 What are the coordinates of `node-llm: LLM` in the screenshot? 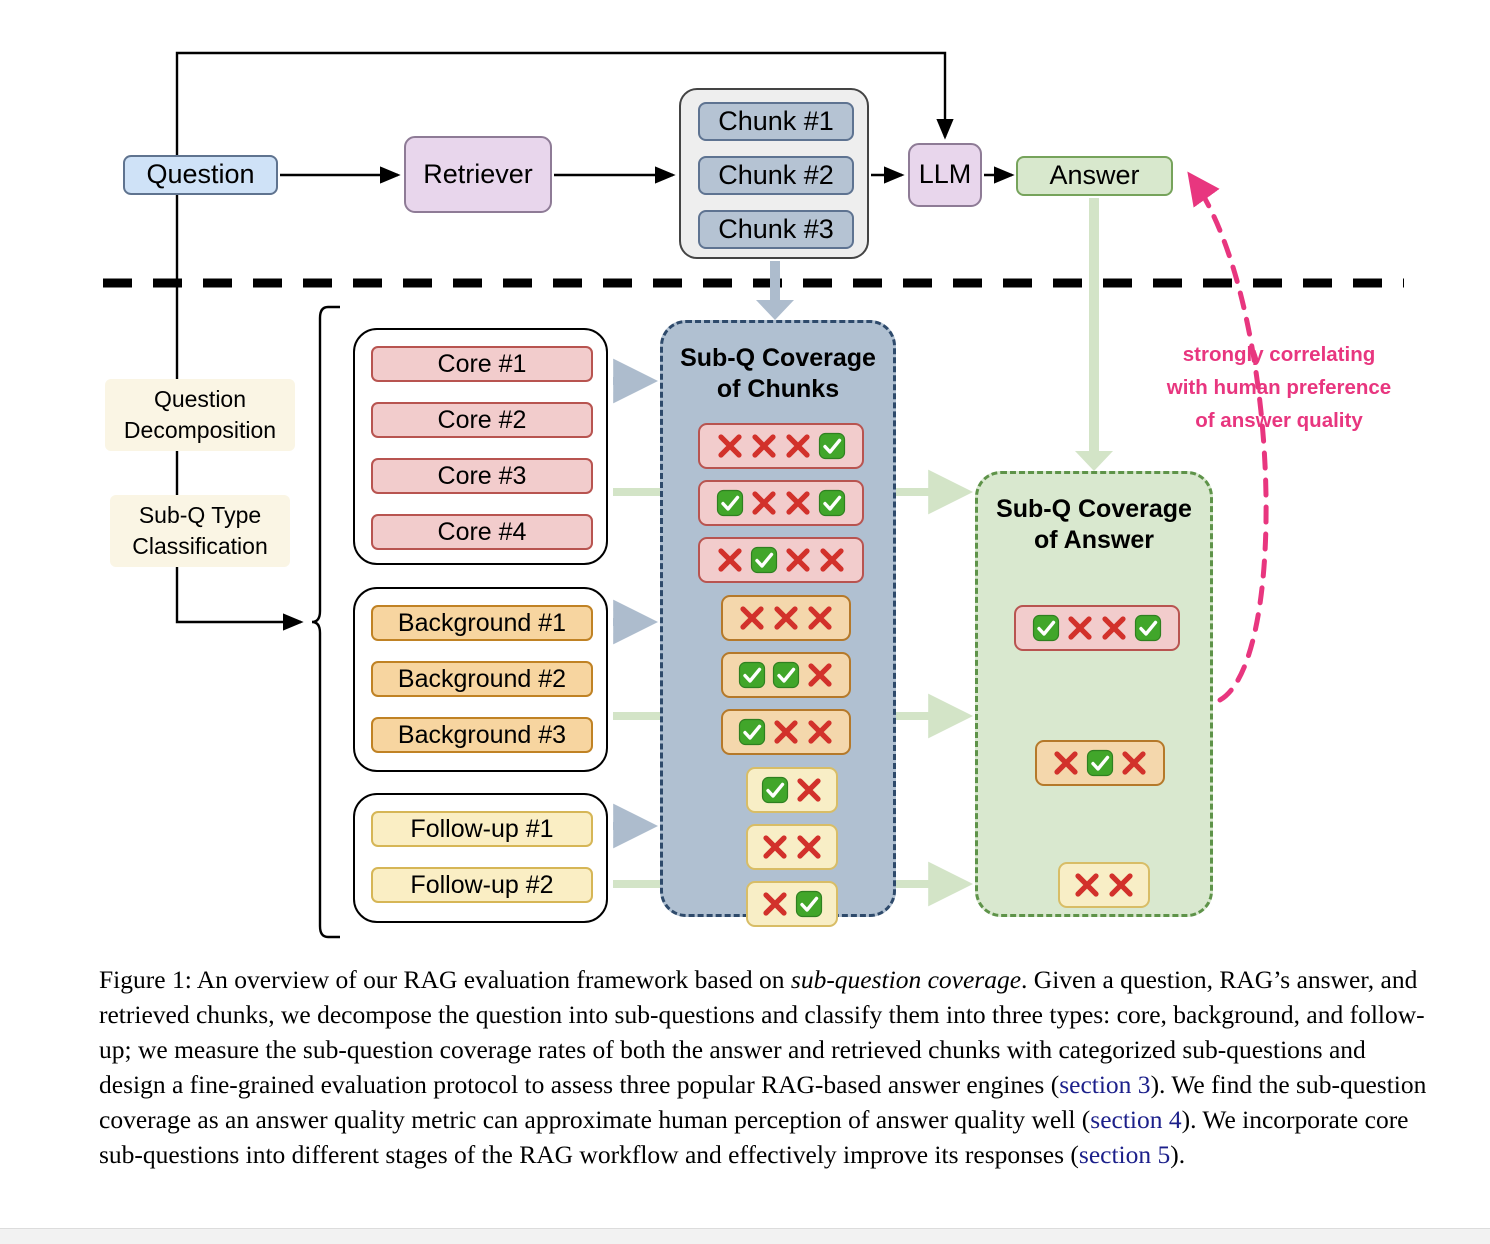 It's located at (945, 175).